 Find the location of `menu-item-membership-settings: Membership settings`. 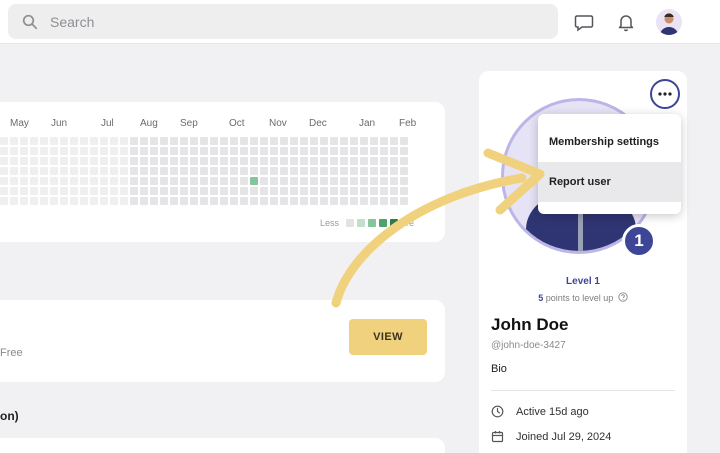

menu-item-membership-settings: Membership settings is located at coordinates (609, 142).